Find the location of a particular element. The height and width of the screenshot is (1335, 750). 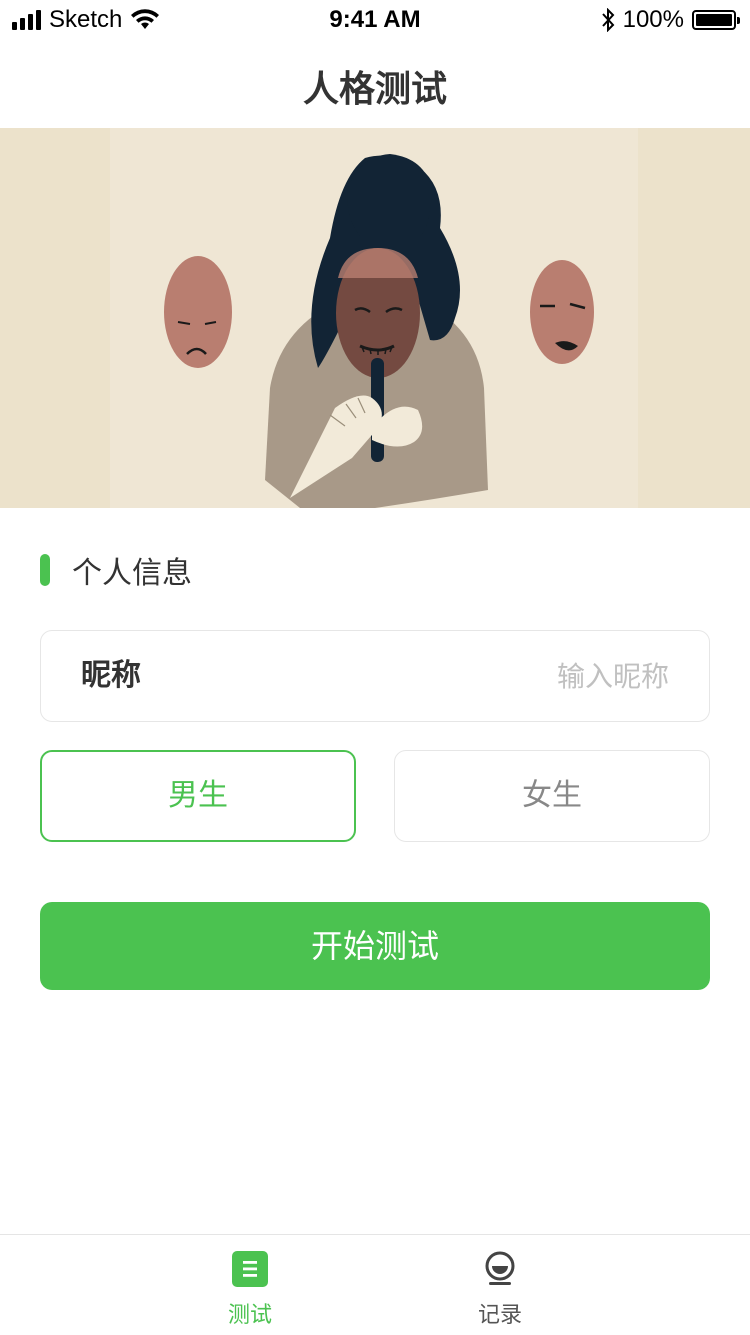

section-title: 个人信息 is located at coordinates (132, 573).